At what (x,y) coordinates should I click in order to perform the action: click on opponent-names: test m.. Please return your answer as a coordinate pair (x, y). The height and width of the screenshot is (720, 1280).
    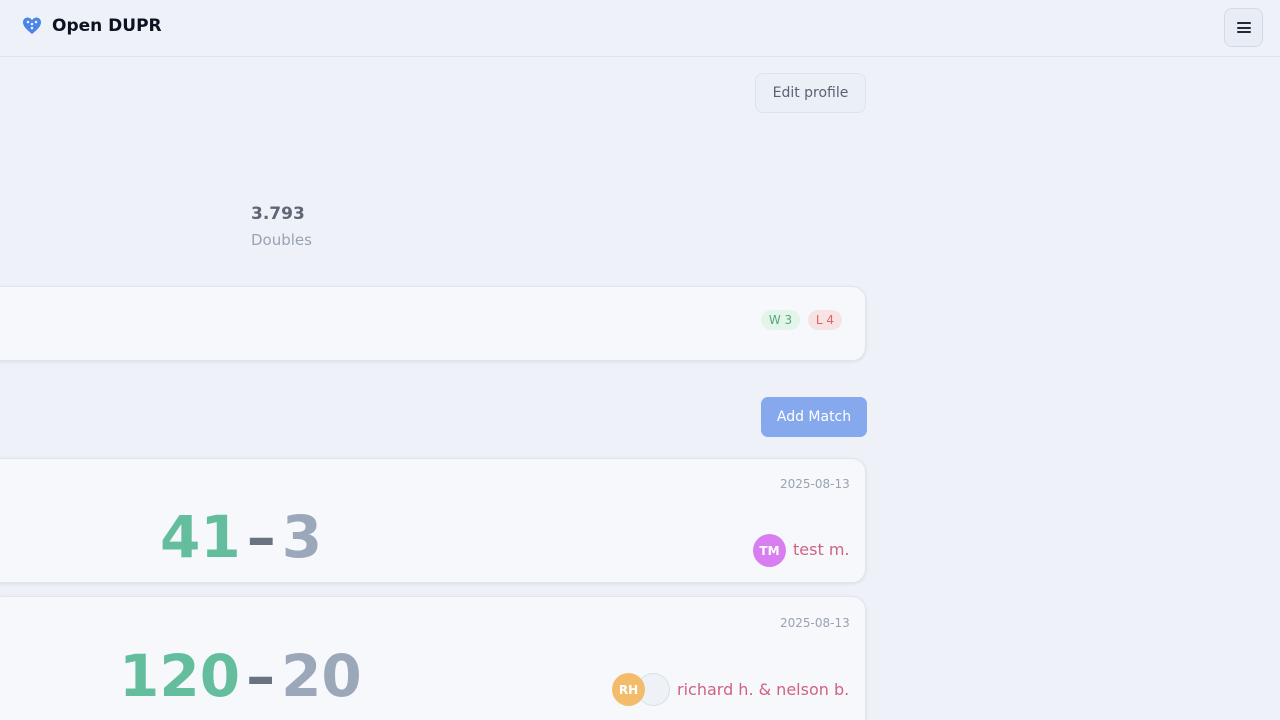
    Looking at the image, I should click on (821, 549).